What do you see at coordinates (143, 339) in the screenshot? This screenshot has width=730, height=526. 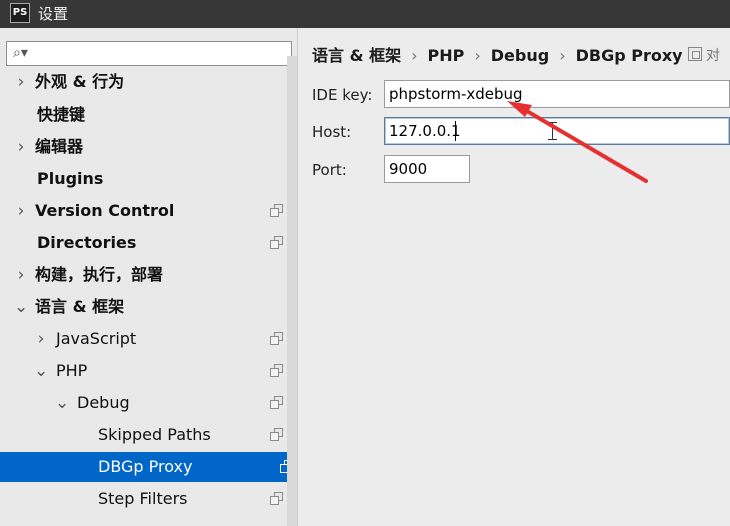 I see `tree-item-javascript: › JavaScript` at bounding box center [143, 339].